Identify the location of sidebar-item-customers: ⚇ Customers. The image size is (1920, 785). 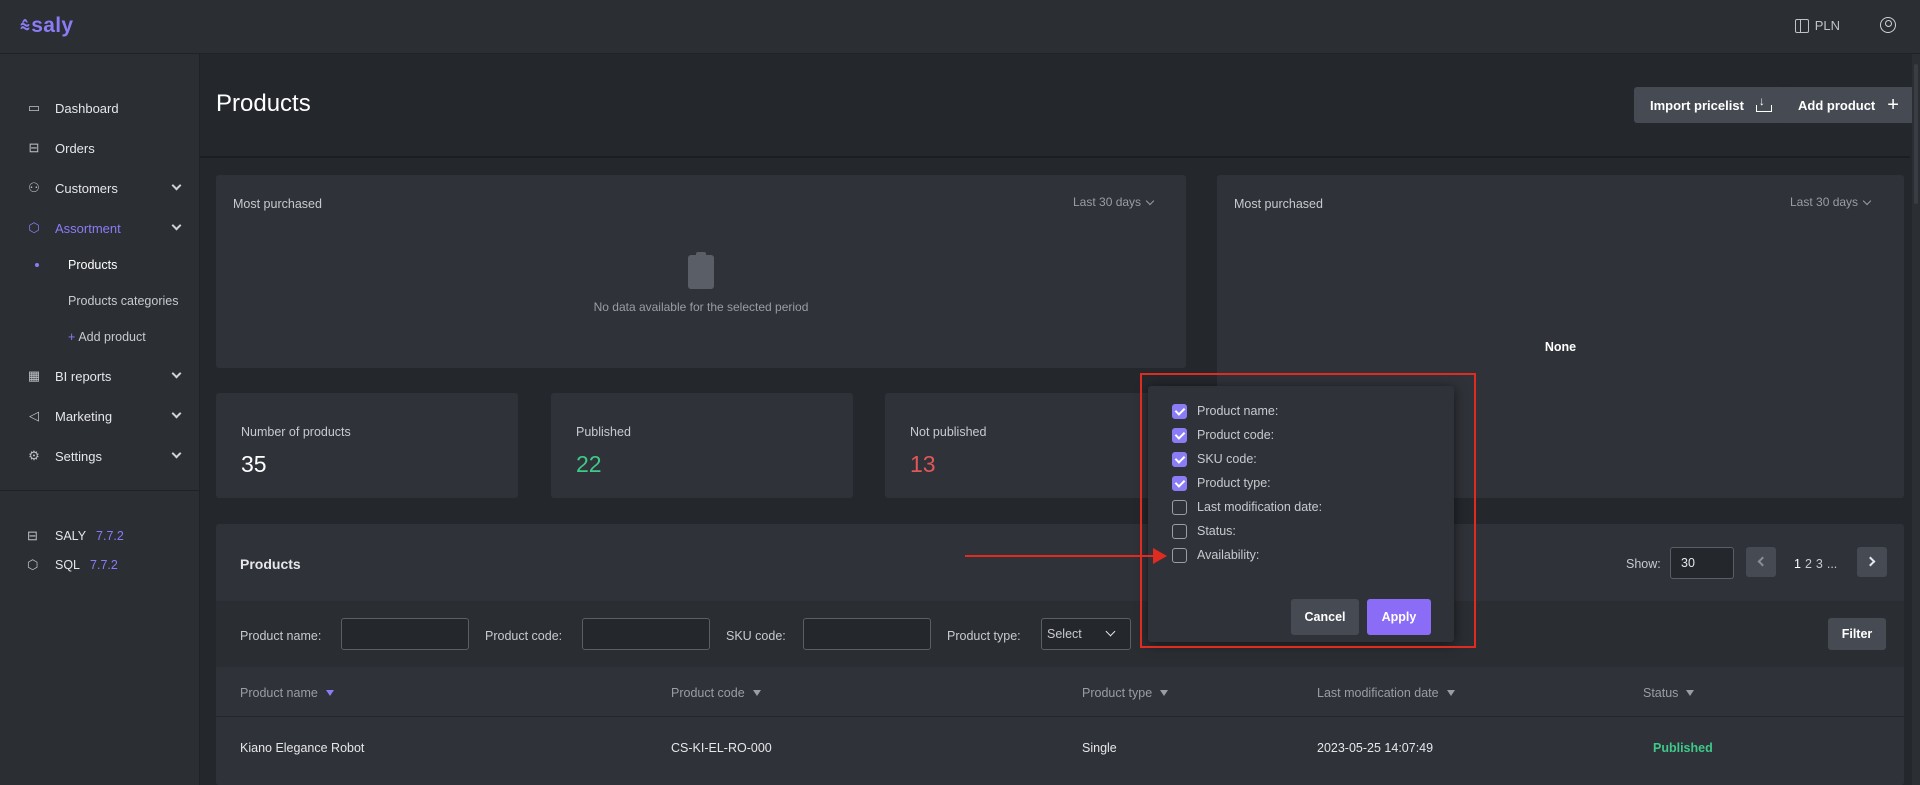
(100, 188).